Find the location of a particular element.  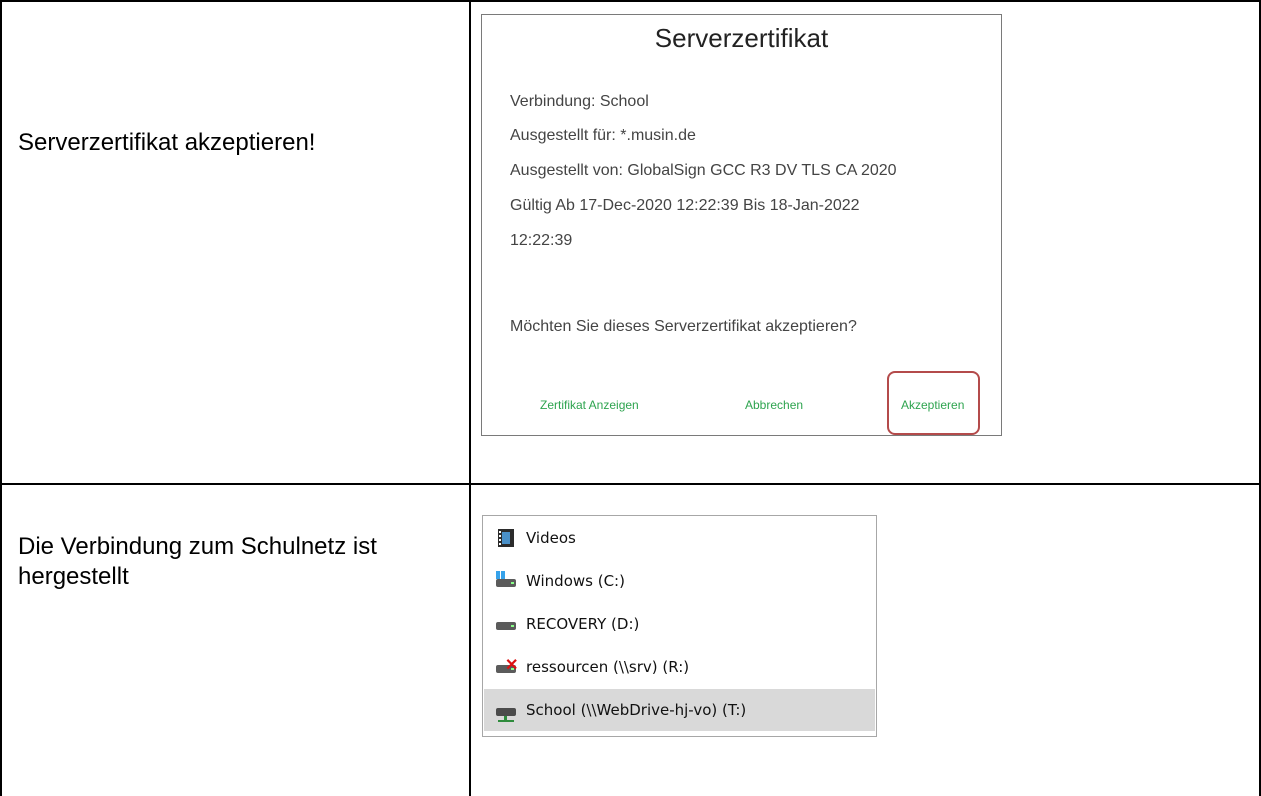

windows-drive-icon is located at coordinates (506, 580).